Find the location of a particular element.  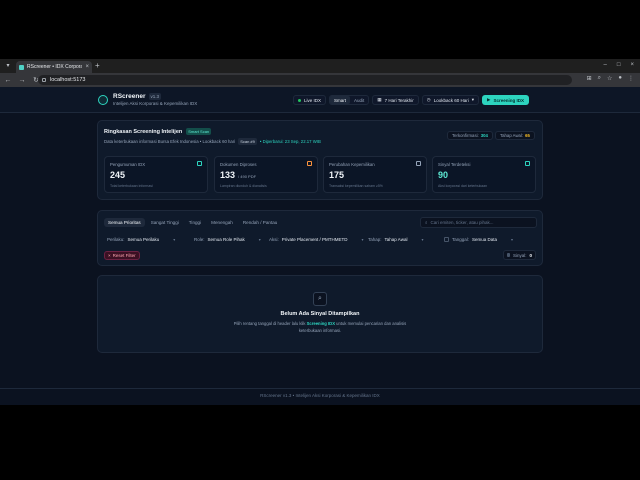

toolbar-actions: ⊞ ⌕ ☆ ● ⋮ is located at coordinates (610, 78).